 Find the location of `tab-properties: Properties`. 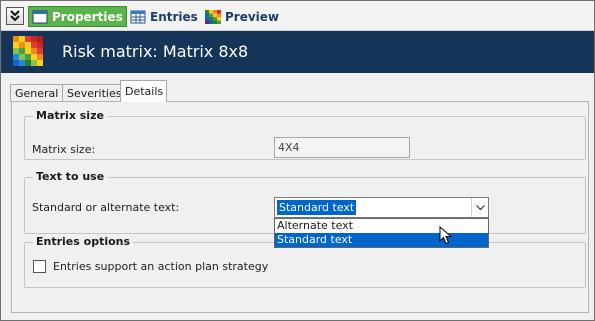

tab-properties: Properties is located at coordinates (77, 16).